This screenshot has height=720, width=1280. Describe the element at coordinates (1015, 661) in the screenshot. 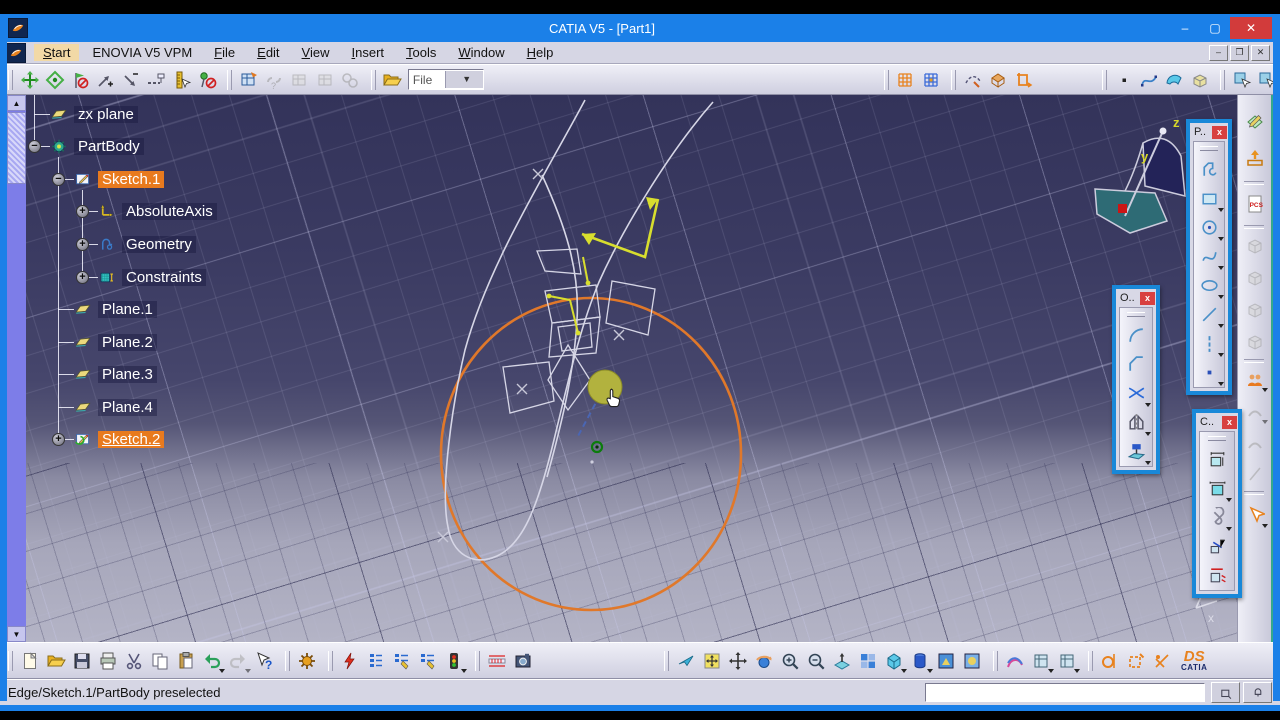

I see `catalog-browser-icon` at that location.